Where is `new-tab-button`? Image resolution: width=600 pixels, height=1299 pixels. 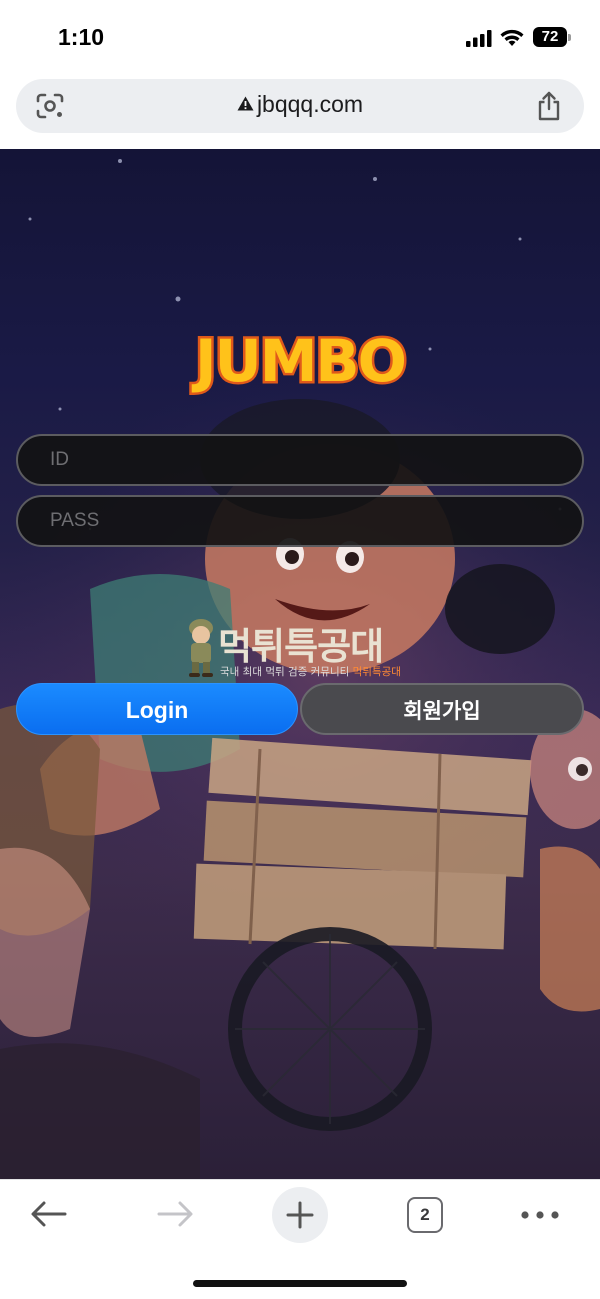 new-tab-button is located at coordinates (300, 1215).